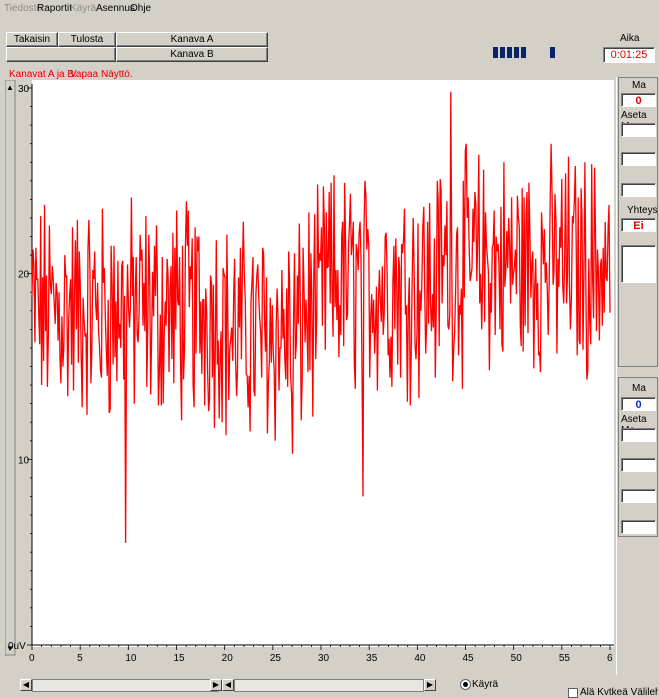 This screenshot has height=698, width=659. I want to click on y-scrollbar, so click(10, 367).